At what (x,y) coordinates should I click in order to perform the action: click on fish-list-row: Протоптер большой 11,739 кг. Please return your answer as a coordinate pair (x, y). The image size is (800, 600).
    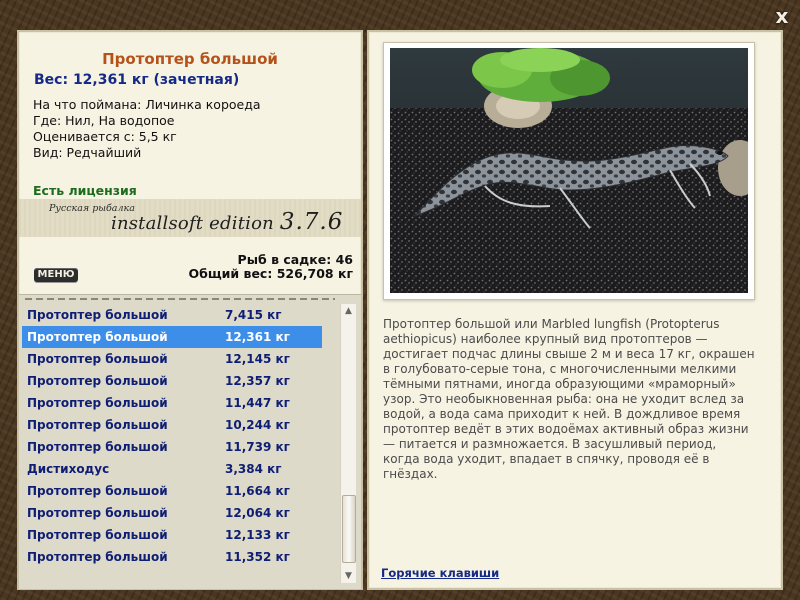
    Looking at the image, I should click on (172, 447).